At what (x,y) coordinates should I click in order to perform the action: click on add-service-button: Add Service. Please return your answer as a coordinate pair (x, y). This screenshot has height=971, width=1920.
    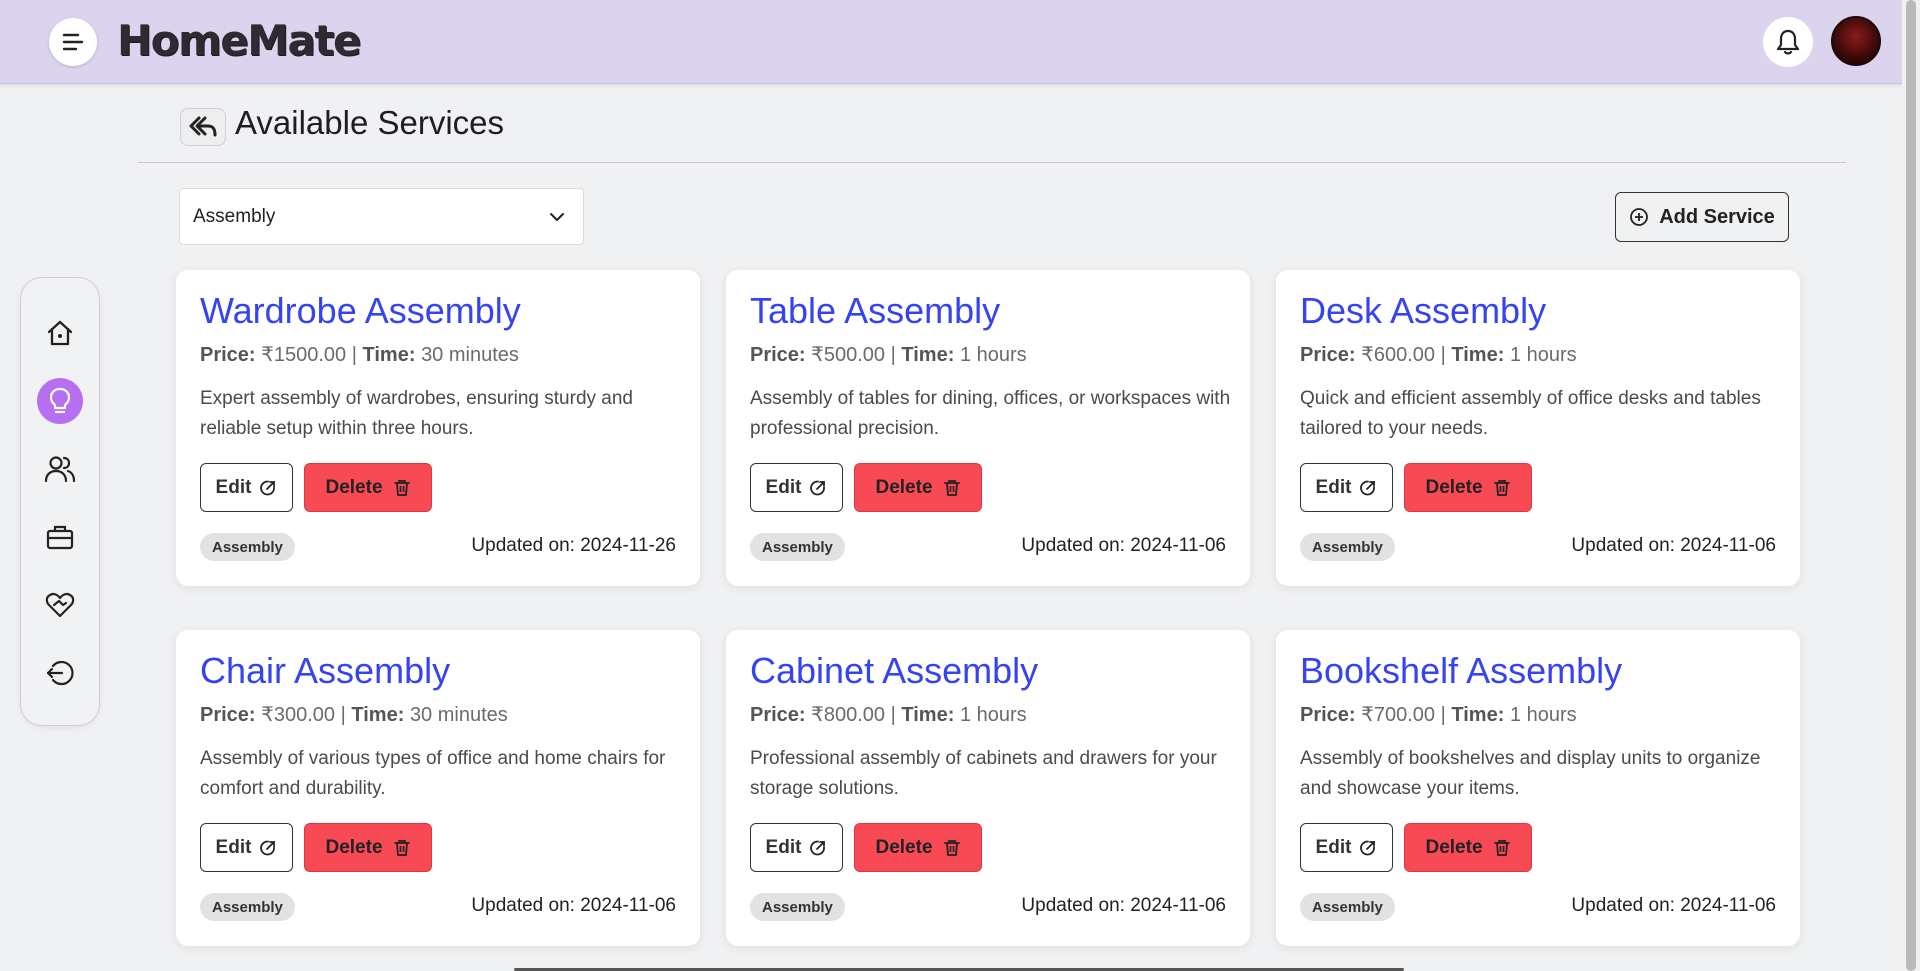
    Looking at the image, I should click on (1702, 217).